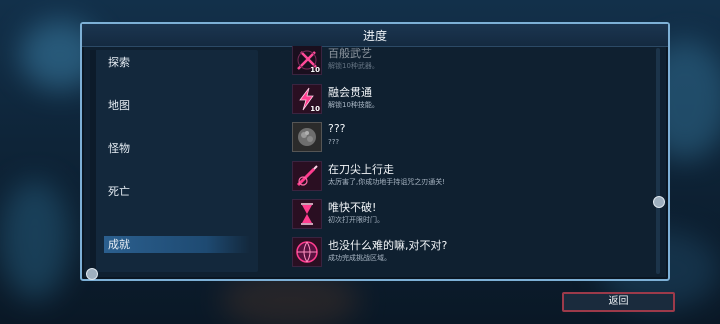 Image resolution: width=720 pixels, height=324 pixels. Describe the element at coordinates (334, 142) in the screenshot. I see `achievement-desc: ???` at that location.